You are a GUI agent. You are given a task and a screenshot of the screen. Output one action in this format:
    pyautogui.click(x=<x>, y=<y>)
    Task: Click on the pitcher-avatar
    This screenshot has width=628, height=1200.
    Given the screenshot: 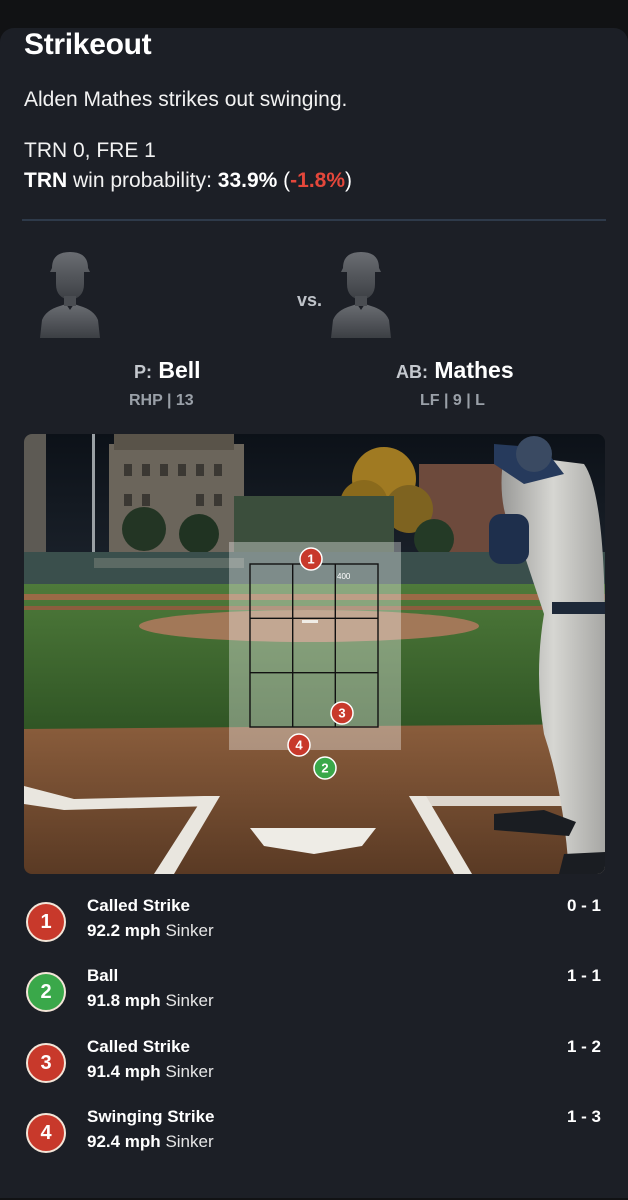 What is the action you would take?
    pyautogui.click(x=70, y=293)
    